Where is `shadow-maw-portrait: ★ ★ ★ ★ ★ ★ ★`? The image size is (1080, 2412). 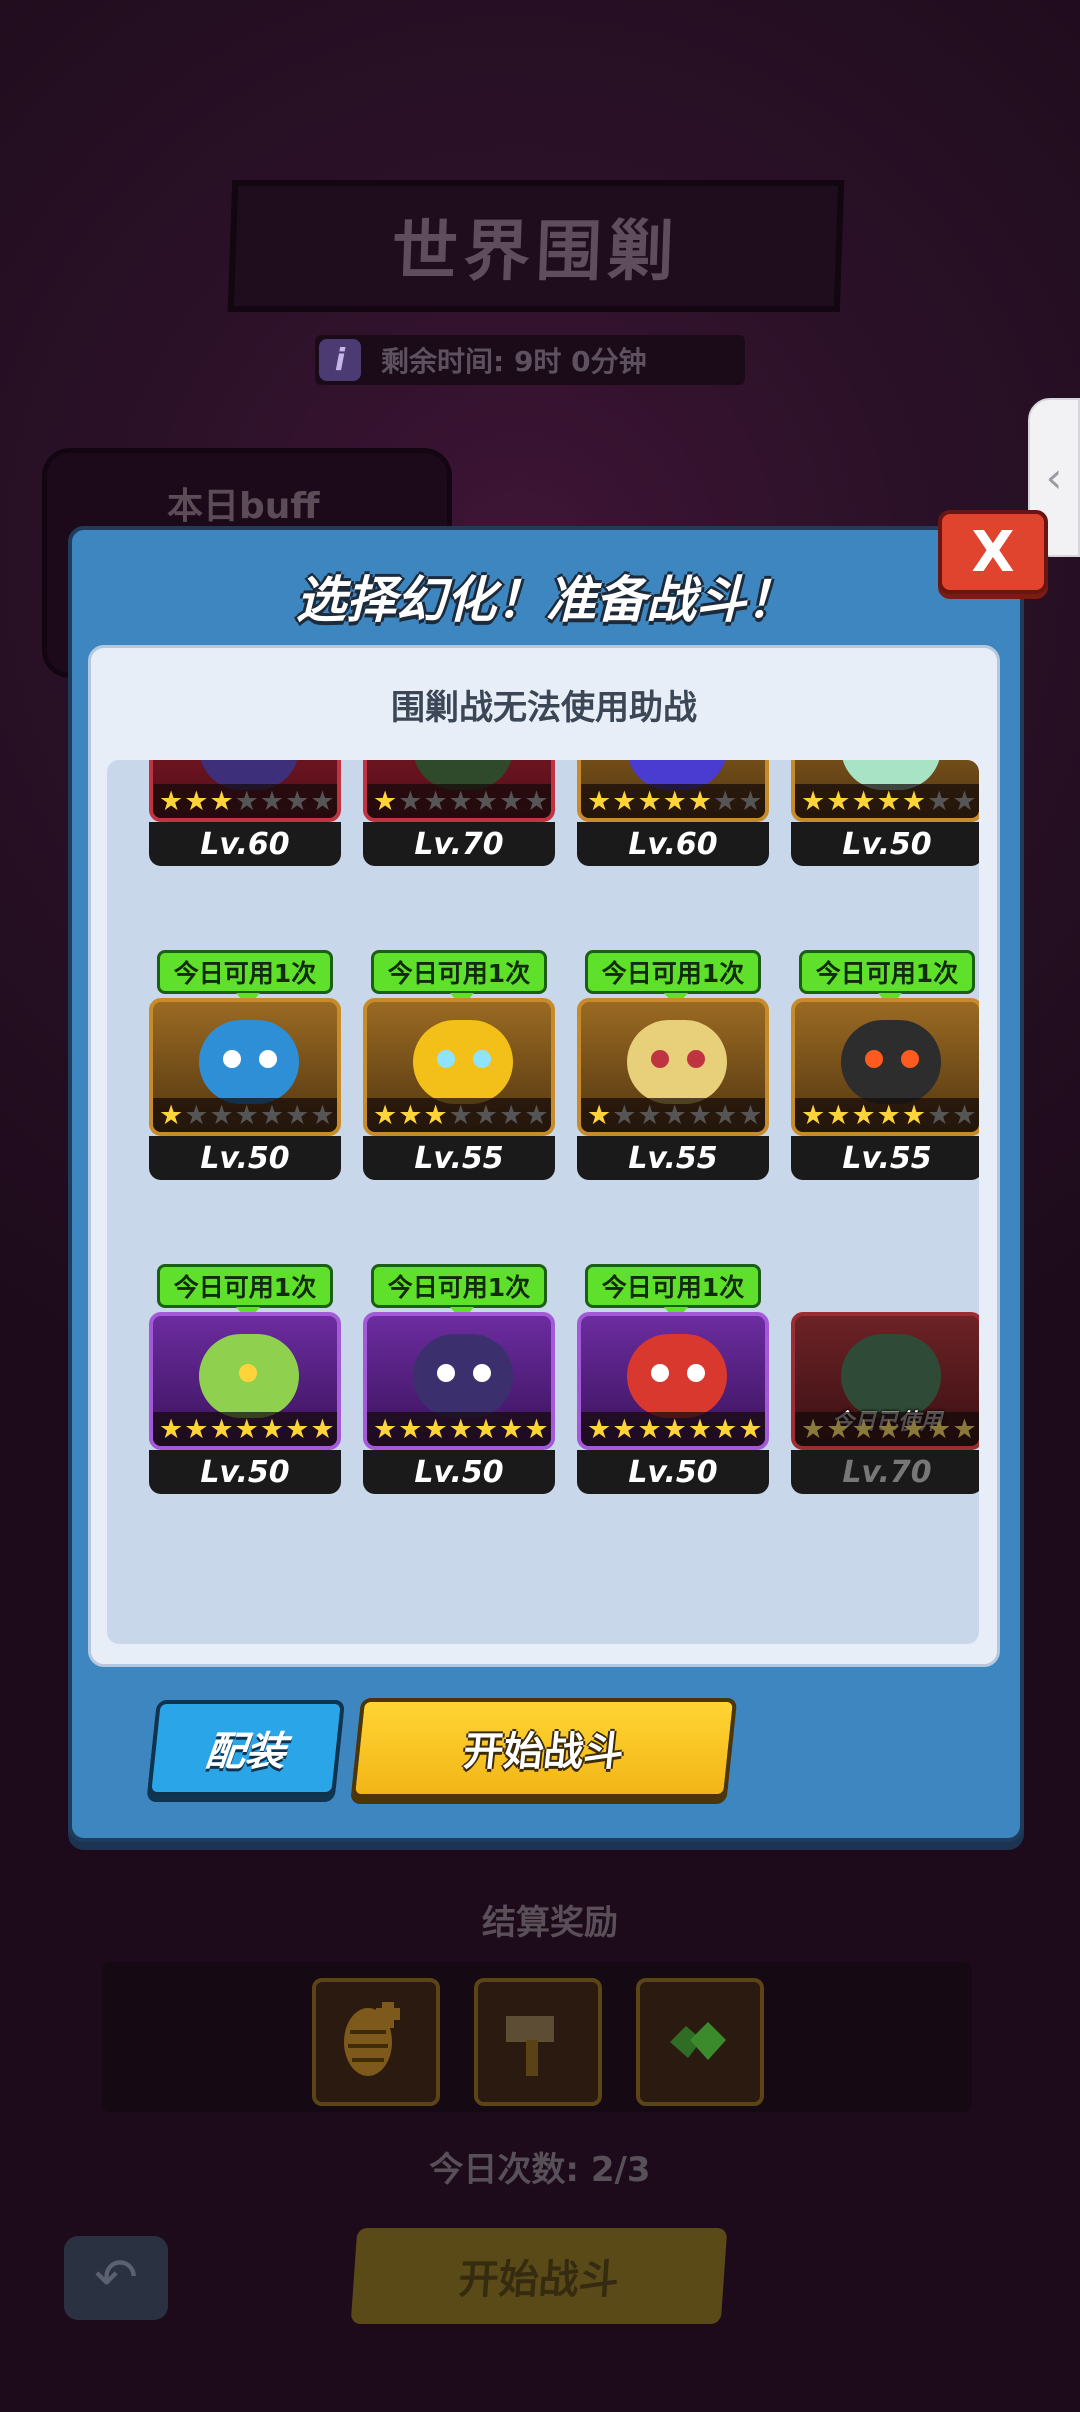
shadow-maw-portrait: ★ ★ ★ ★ ★ ★ ★ is located at coordinates (459, 1381).